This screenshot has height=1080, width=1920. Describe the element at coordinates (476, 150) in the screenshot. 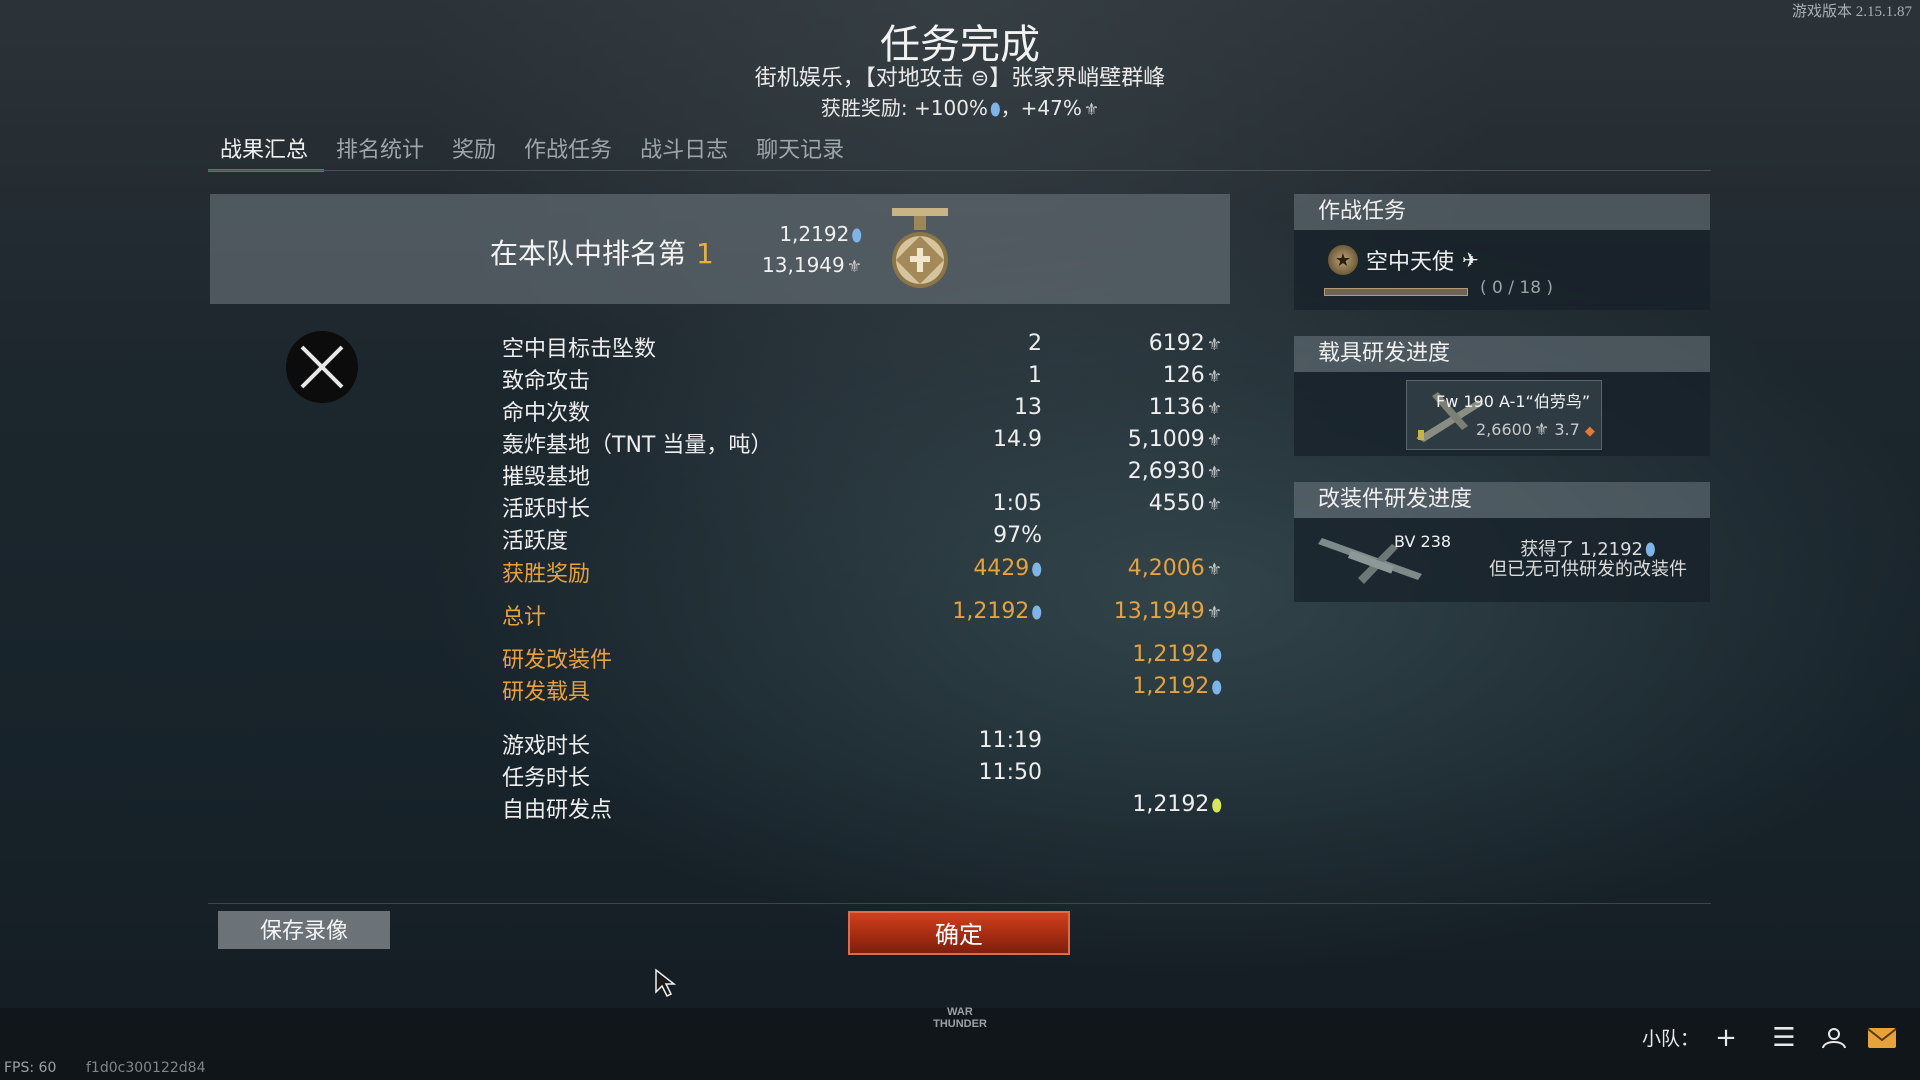

I see `tab-rewards: 奖励` at that location.